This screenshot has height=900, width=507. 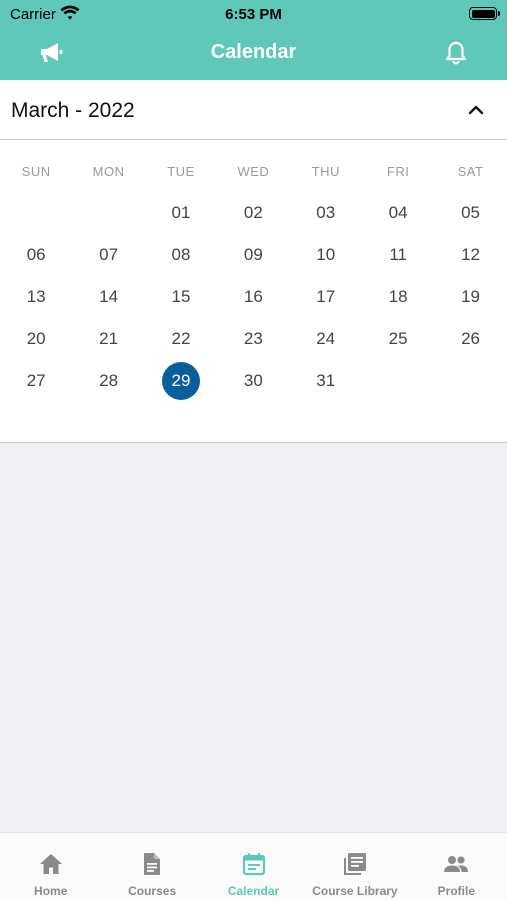 I want to click on calendar-day: 02, so click(x=253, y=213).